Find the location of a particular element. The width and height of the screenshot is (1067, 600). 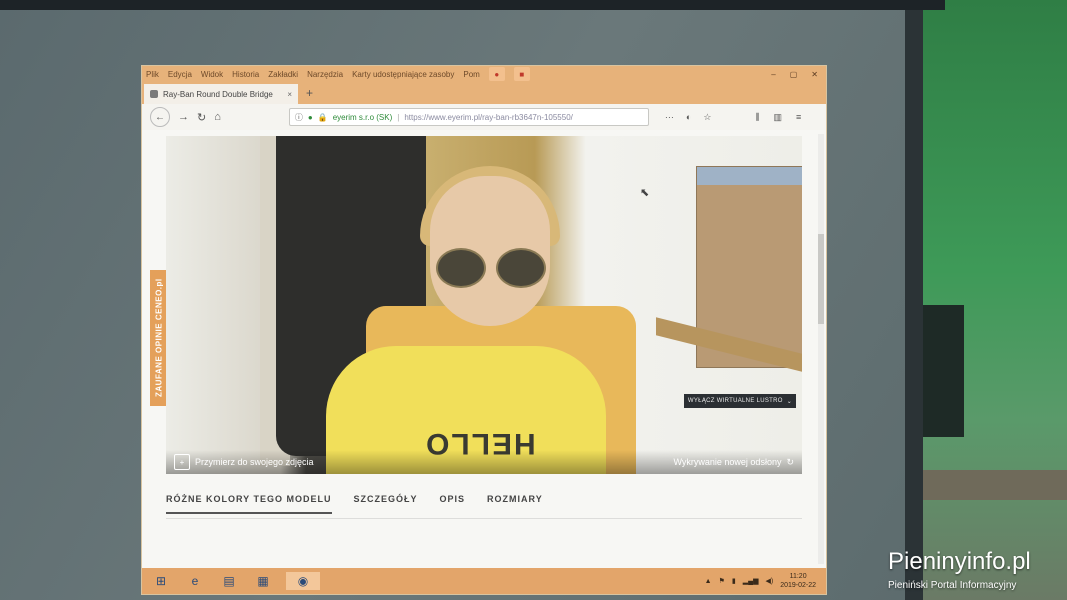

system-tray: ▲ ⚑ ▮ ▂▄▆ ◀) 11:20 2019-02-22 is located at coordinates (765, 581).